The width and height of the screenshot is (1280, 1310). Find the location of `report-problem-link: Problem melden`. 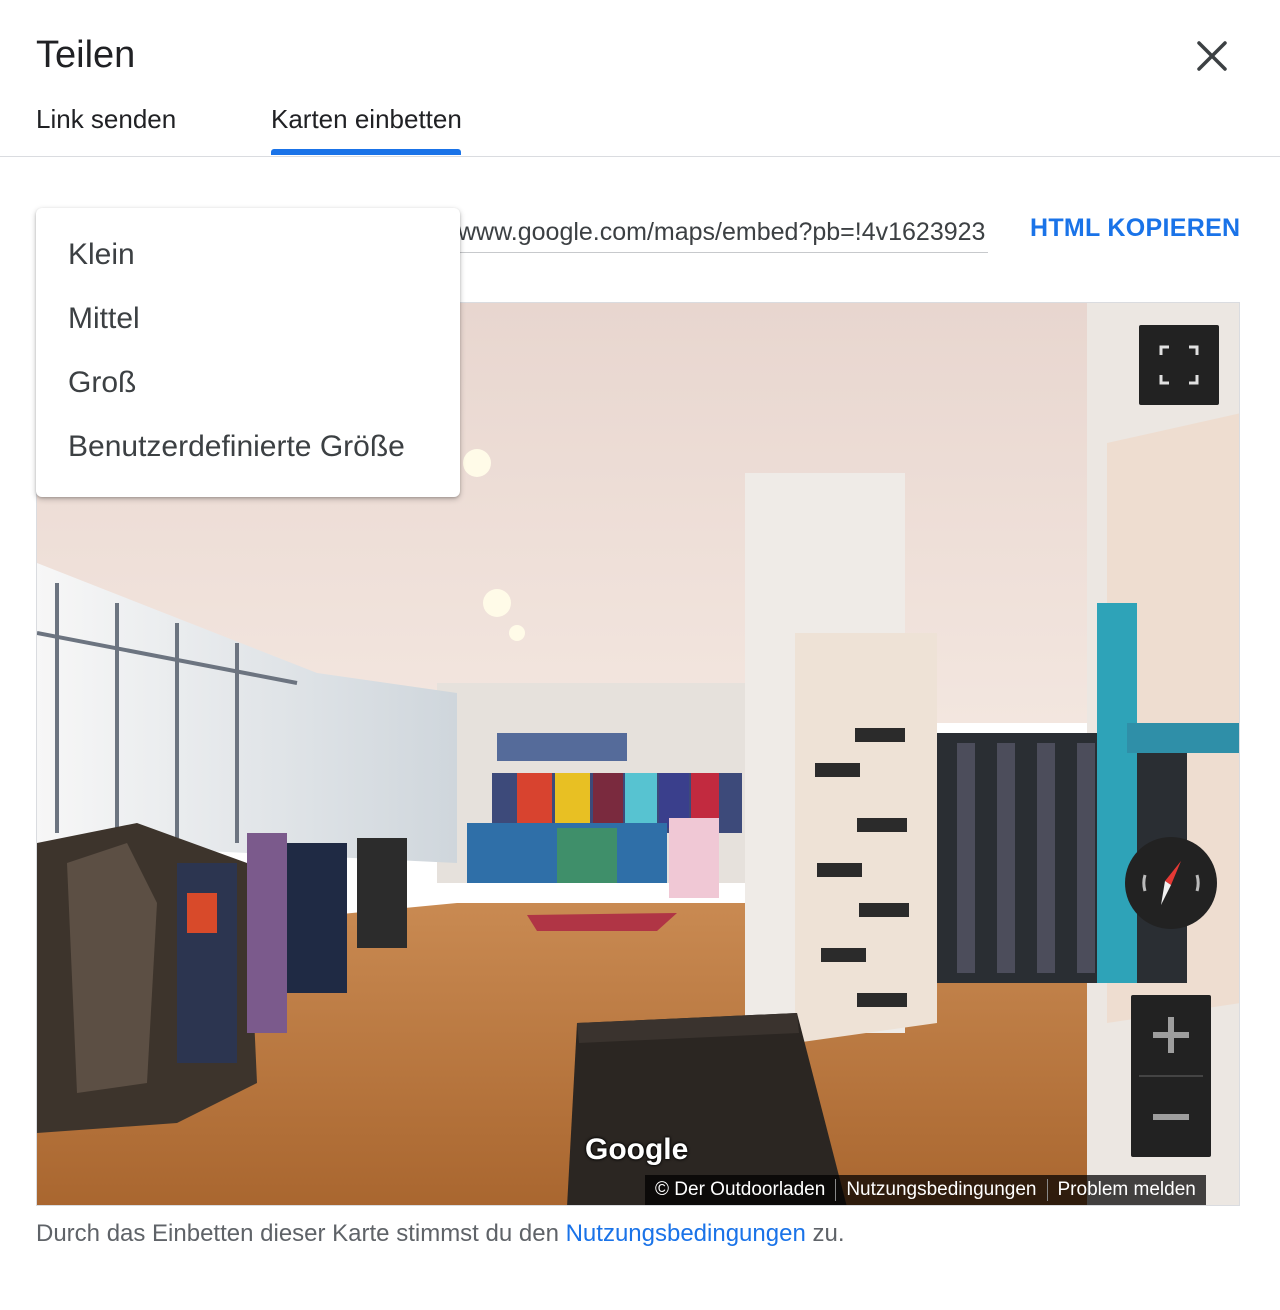

report-problem-link: Problem melden is located at coordinates (1127, 1190).